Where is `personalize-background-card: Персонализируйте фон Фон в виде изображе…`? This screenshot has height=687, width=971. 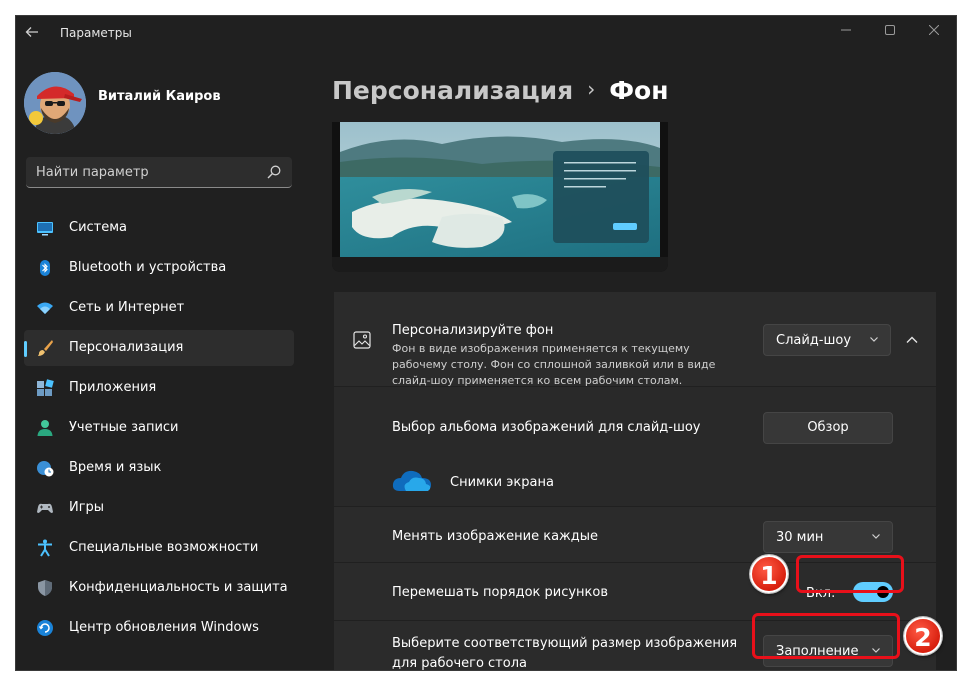 personalize-background-card: Персонализируйте фон Фон в виде изображе… is located at coordinates (635, 339).